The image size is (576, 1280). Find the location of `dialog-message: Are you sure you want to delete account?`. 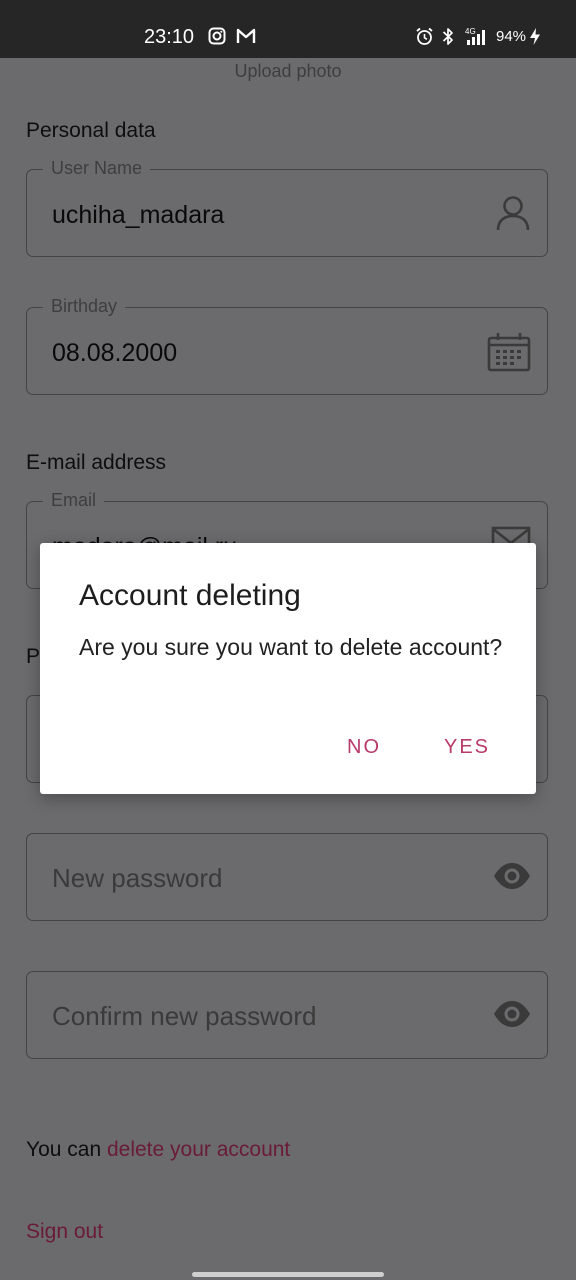

dialog-message: Are you sure you want to delete account? is located at coordinates (291, 647).